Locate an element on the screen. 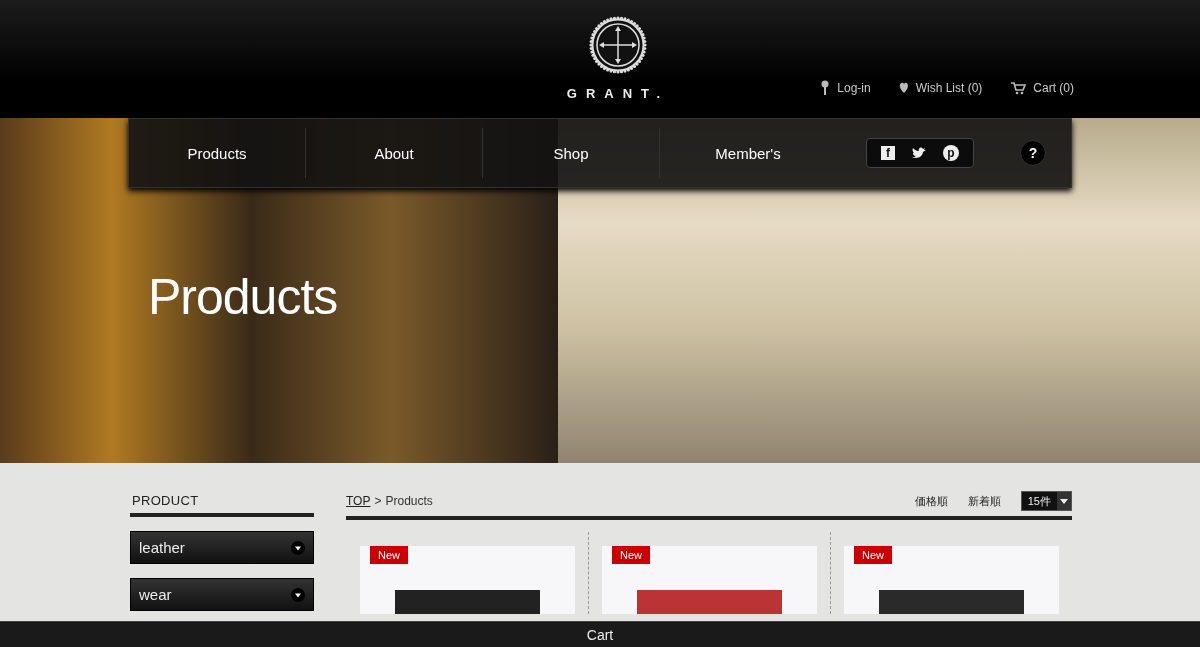  logo-wordmark: GRANT. is located at coordinates (618, 93).